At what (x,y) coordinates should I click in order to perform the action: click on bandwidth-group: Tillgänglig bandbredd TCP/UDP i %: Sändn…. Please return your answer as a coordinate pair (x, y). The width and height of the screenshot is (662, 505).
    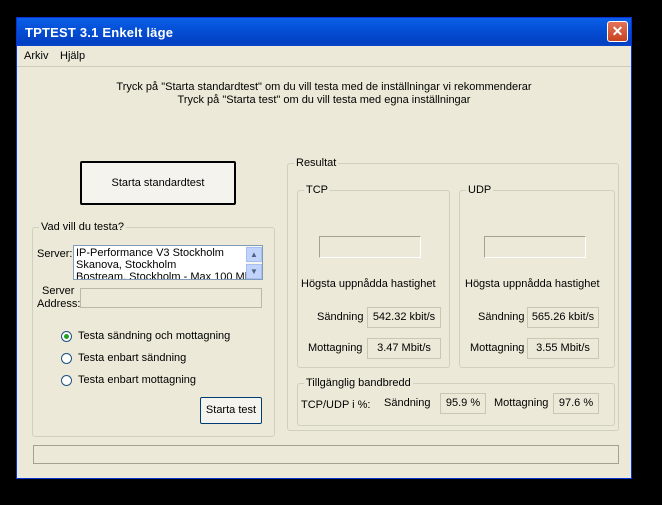
    Looking at the image, I should click on (456, 401).